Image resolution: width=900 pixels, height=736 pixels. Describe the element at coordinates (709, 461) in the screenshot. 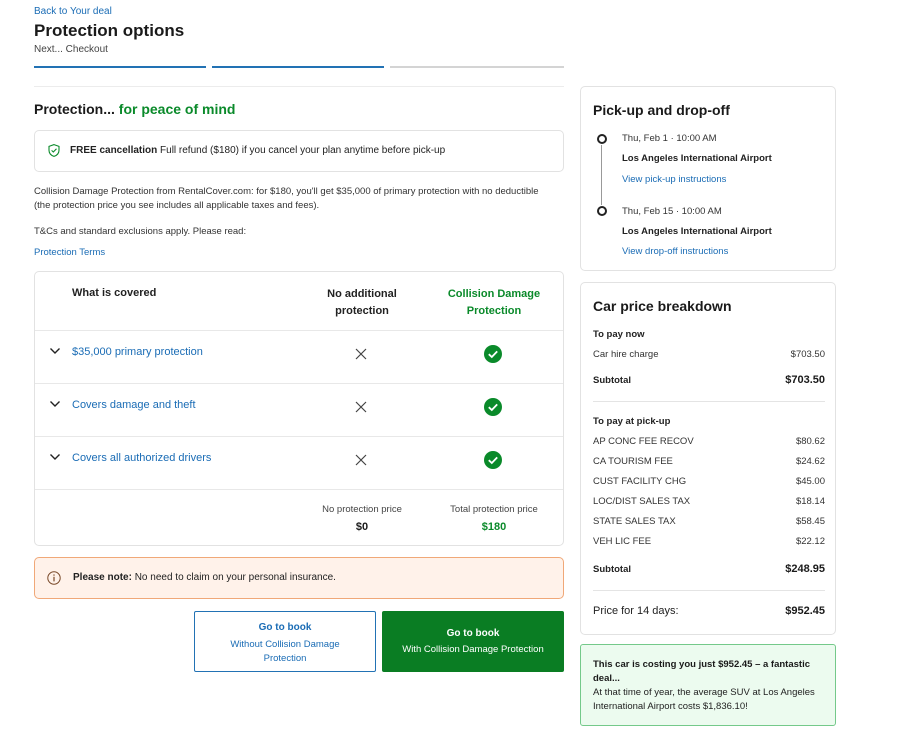

I see `price-line: CA TOURISM FEE $24.62` at that location.